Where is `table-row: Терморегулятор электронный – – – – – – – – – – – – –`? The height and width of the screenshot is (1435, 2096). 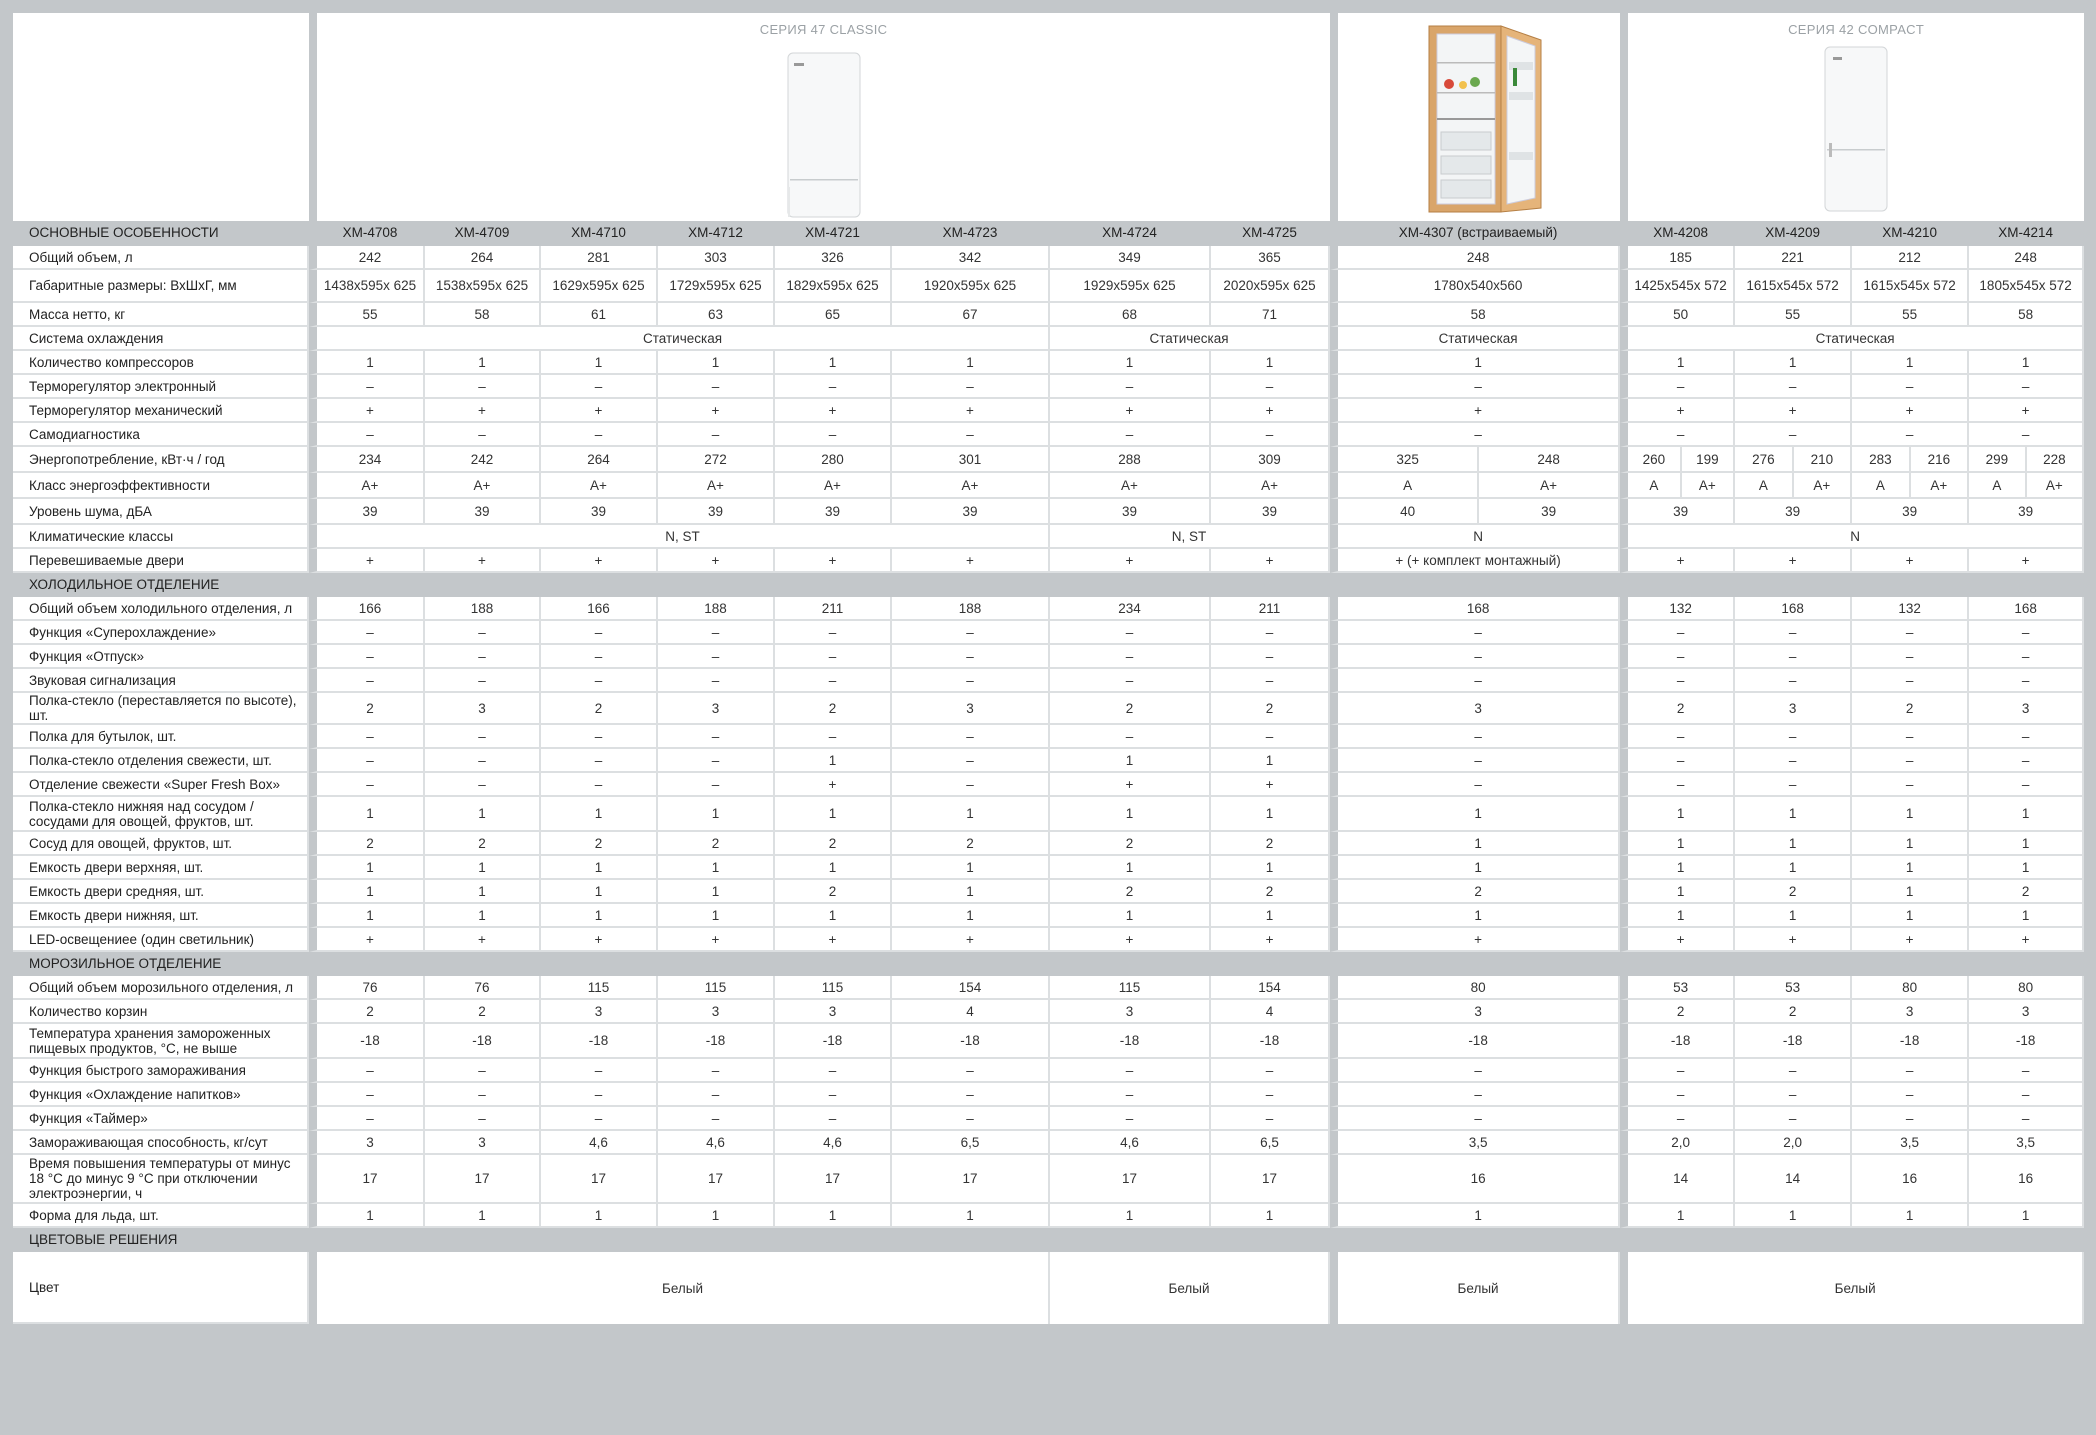 table-row: Терморегулятор электронный – – – – – – – – – – – – – is located at coordinates (1049, 387).